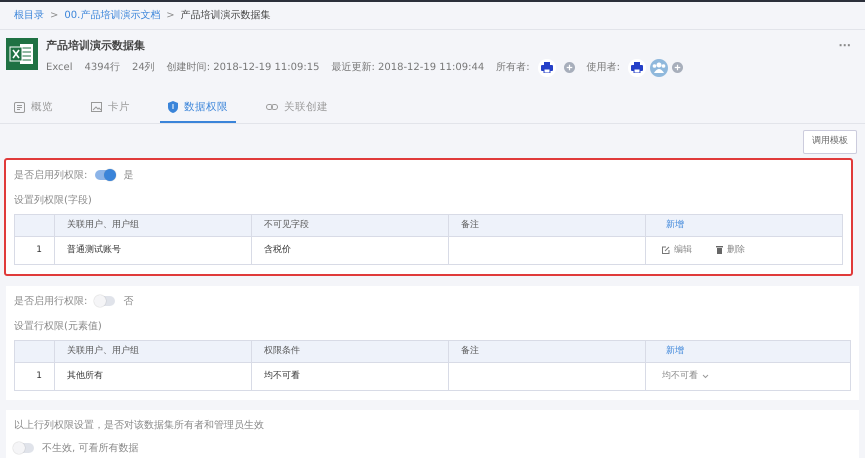 This screenshot has width=865, height=458. I want to click on toggle-state: 是, so click(128, 175).